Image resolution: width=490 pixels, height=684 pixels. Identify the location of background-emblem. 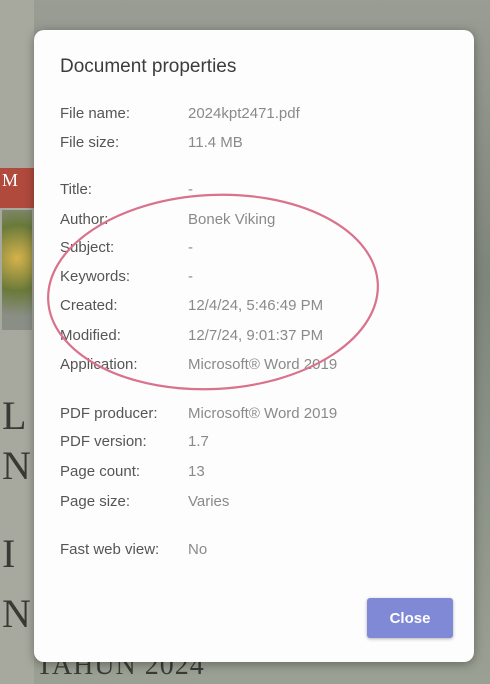
(17, 270).